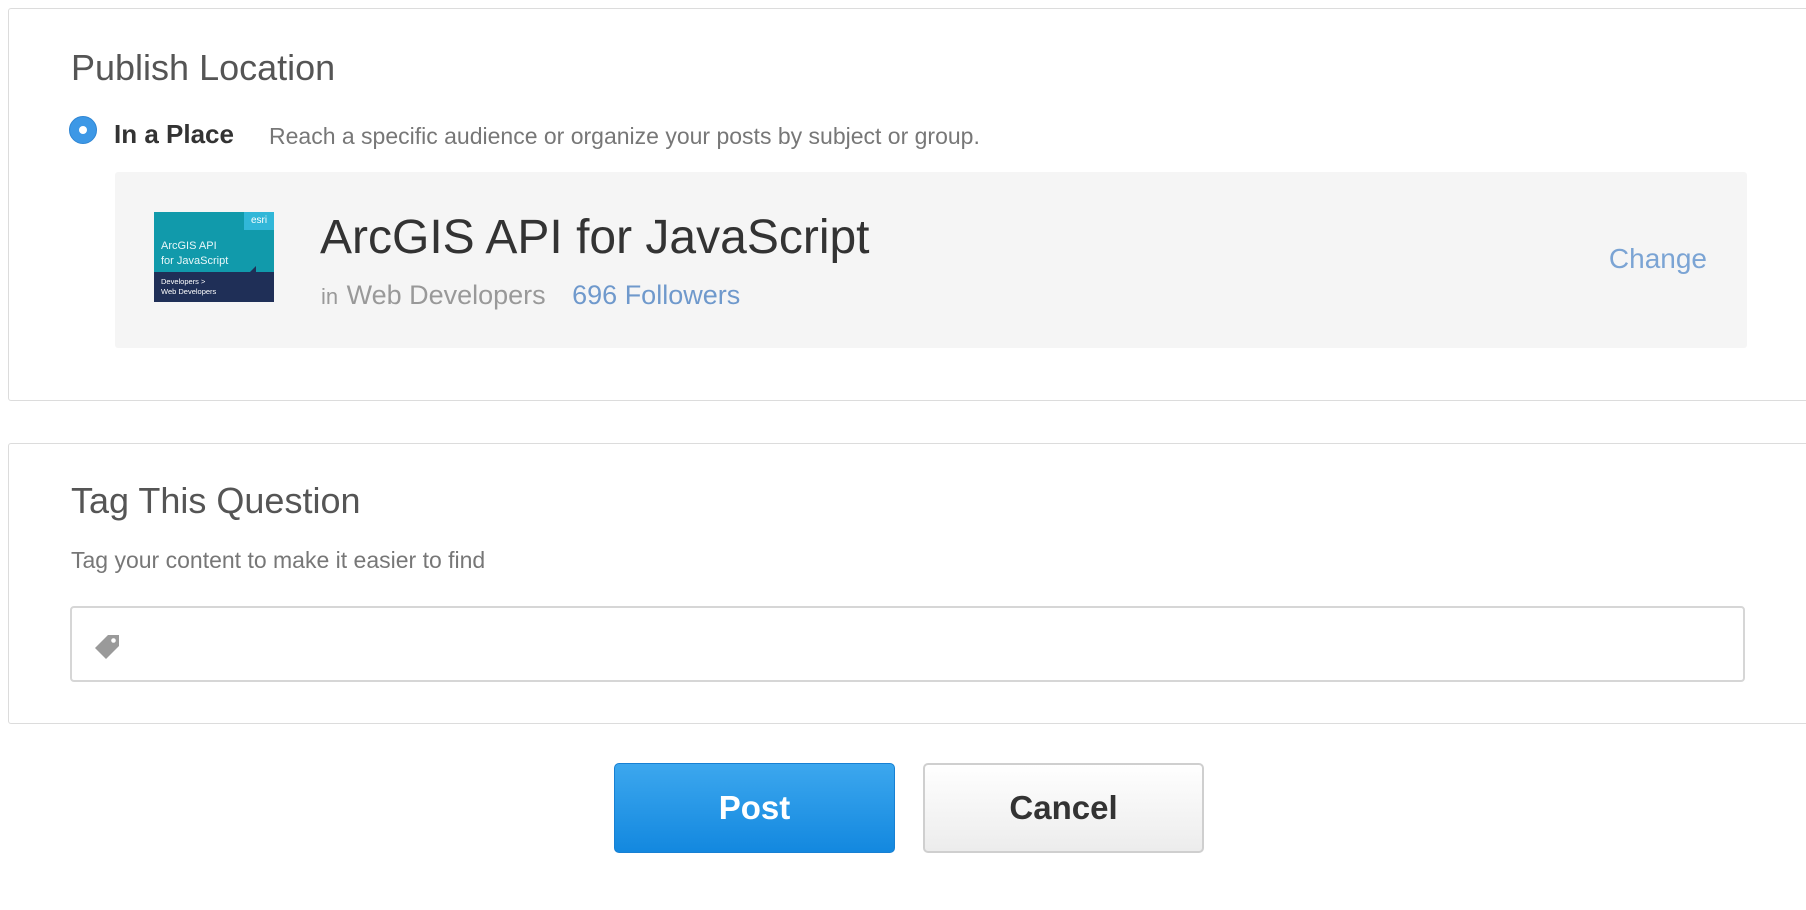  What do you see at coordinates (203, 67) in the screenshot?
I see `publish-location-title: Publish Location` at bounding box center [203, 67].